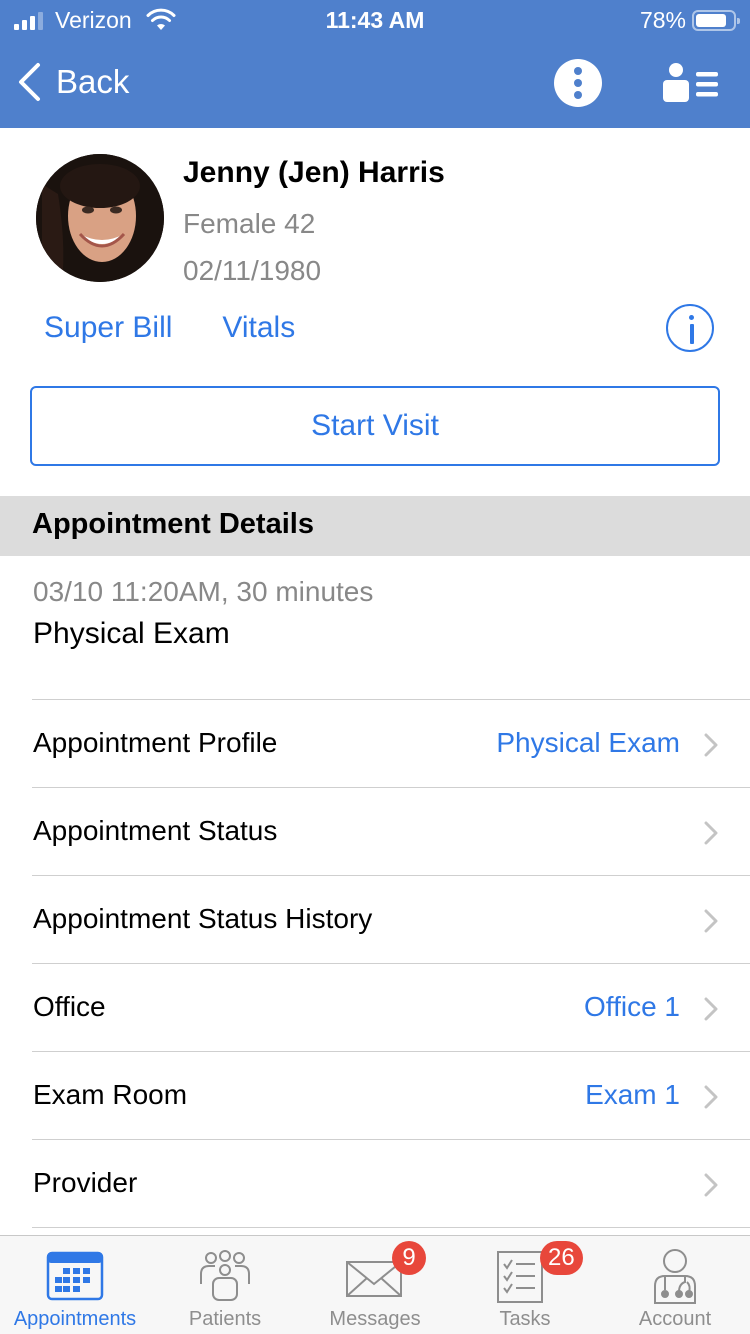 The width and height of the screenshot is (750, 1334). What do you see at coordinates (588, 742) in the screenshot?
I see `row-value: Physical Exam` at bounding box center [588, 742].